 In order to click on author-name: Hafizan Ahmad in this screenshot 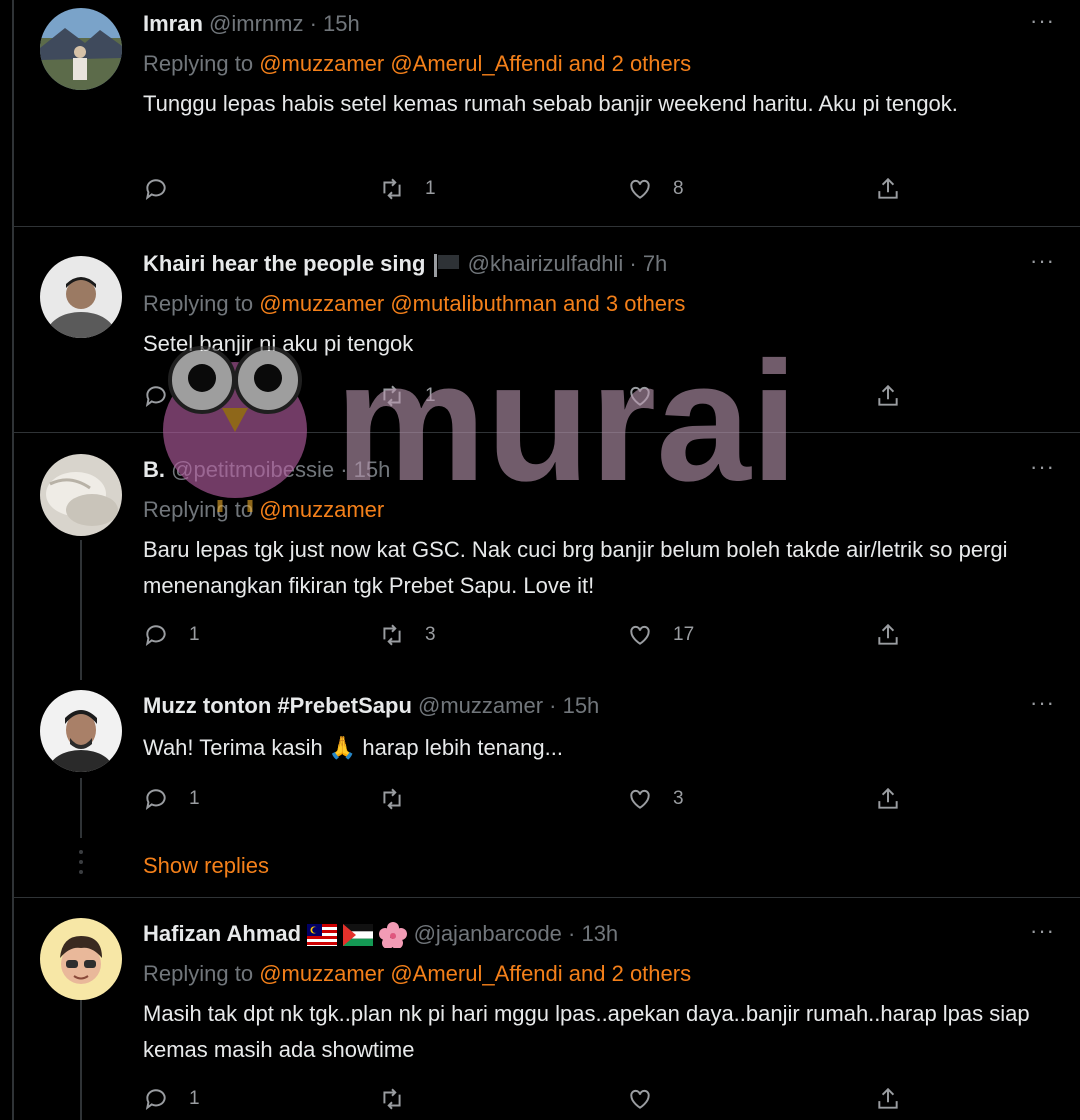, I will do `click(222, 933)`.